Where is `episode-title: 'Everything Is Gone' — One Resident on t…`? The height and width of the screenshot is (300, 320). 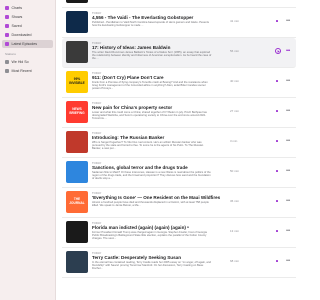
episode-title: 'Everything Is Gone' — One Resident on t… is located at coordinates (156, 197).